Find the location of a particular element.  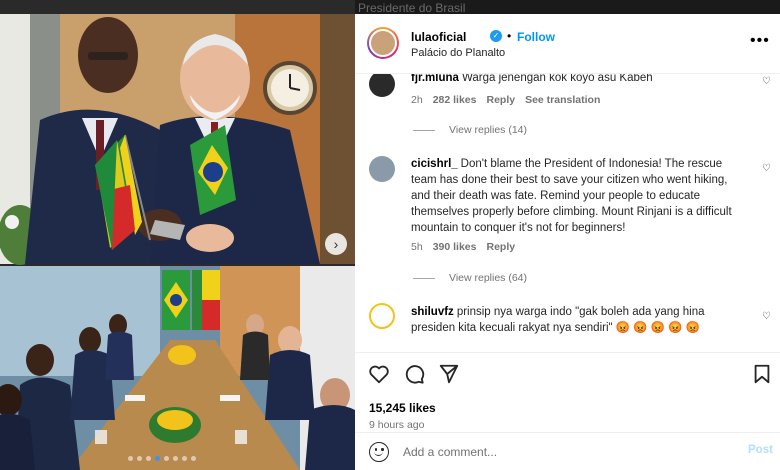

emoji-picker-icon is located at coordinates (379, 452).